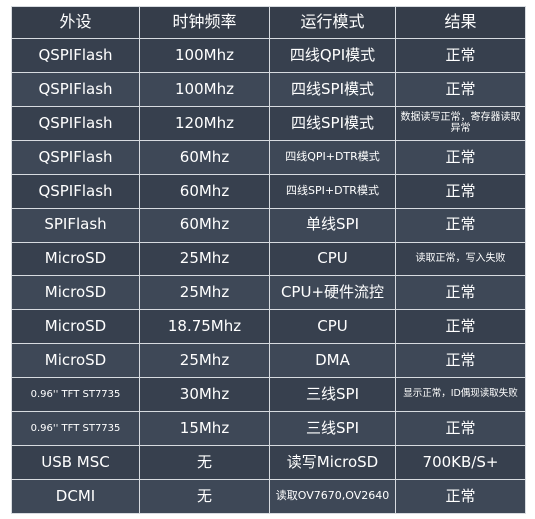  Describe the element at coordinates (75, 225) in the screenshot. I see `cell-peripheral: SPIFlash` at that location.